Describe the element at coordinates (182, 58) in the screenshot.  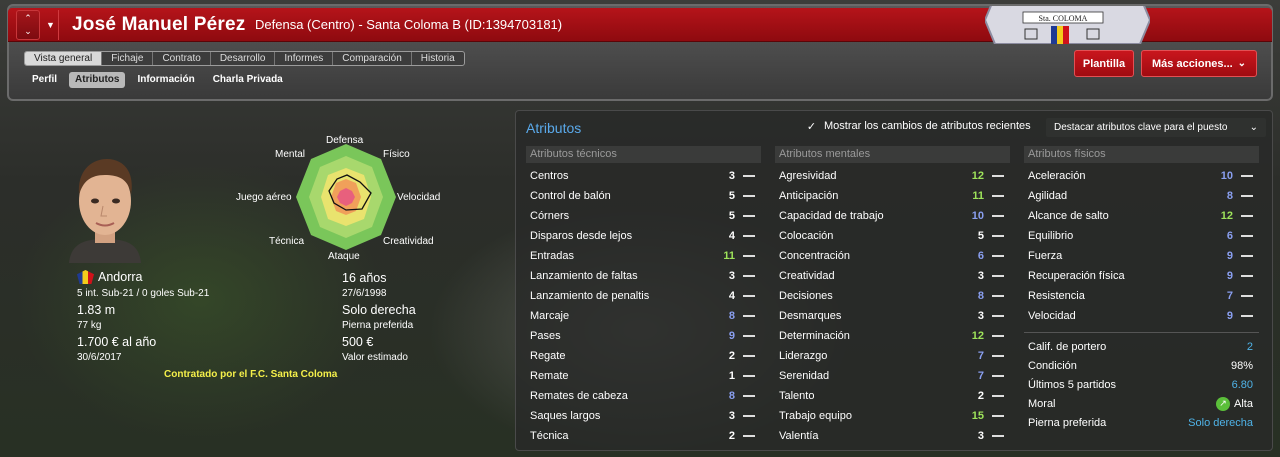
I see `tab-2: Contrato` at that location.